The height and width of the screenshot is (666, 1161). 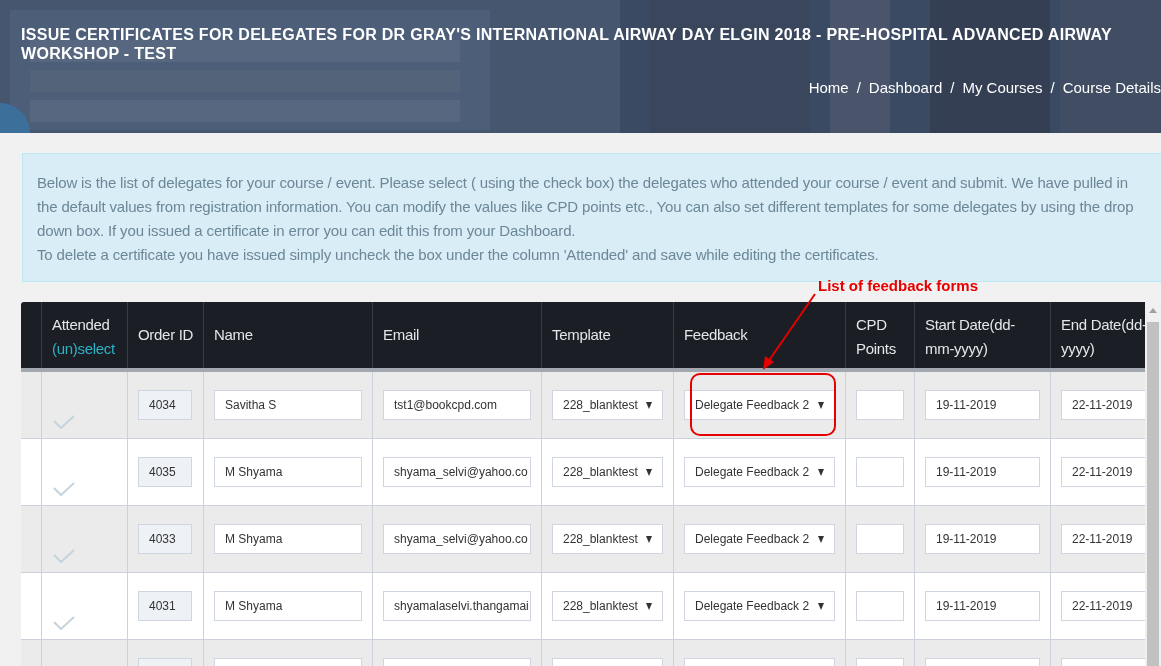 What do you see at coordinates (457, 405) in the screenshot?
I see `email-field: tst1@bookcpd.com` at bounding box center [457, 405].